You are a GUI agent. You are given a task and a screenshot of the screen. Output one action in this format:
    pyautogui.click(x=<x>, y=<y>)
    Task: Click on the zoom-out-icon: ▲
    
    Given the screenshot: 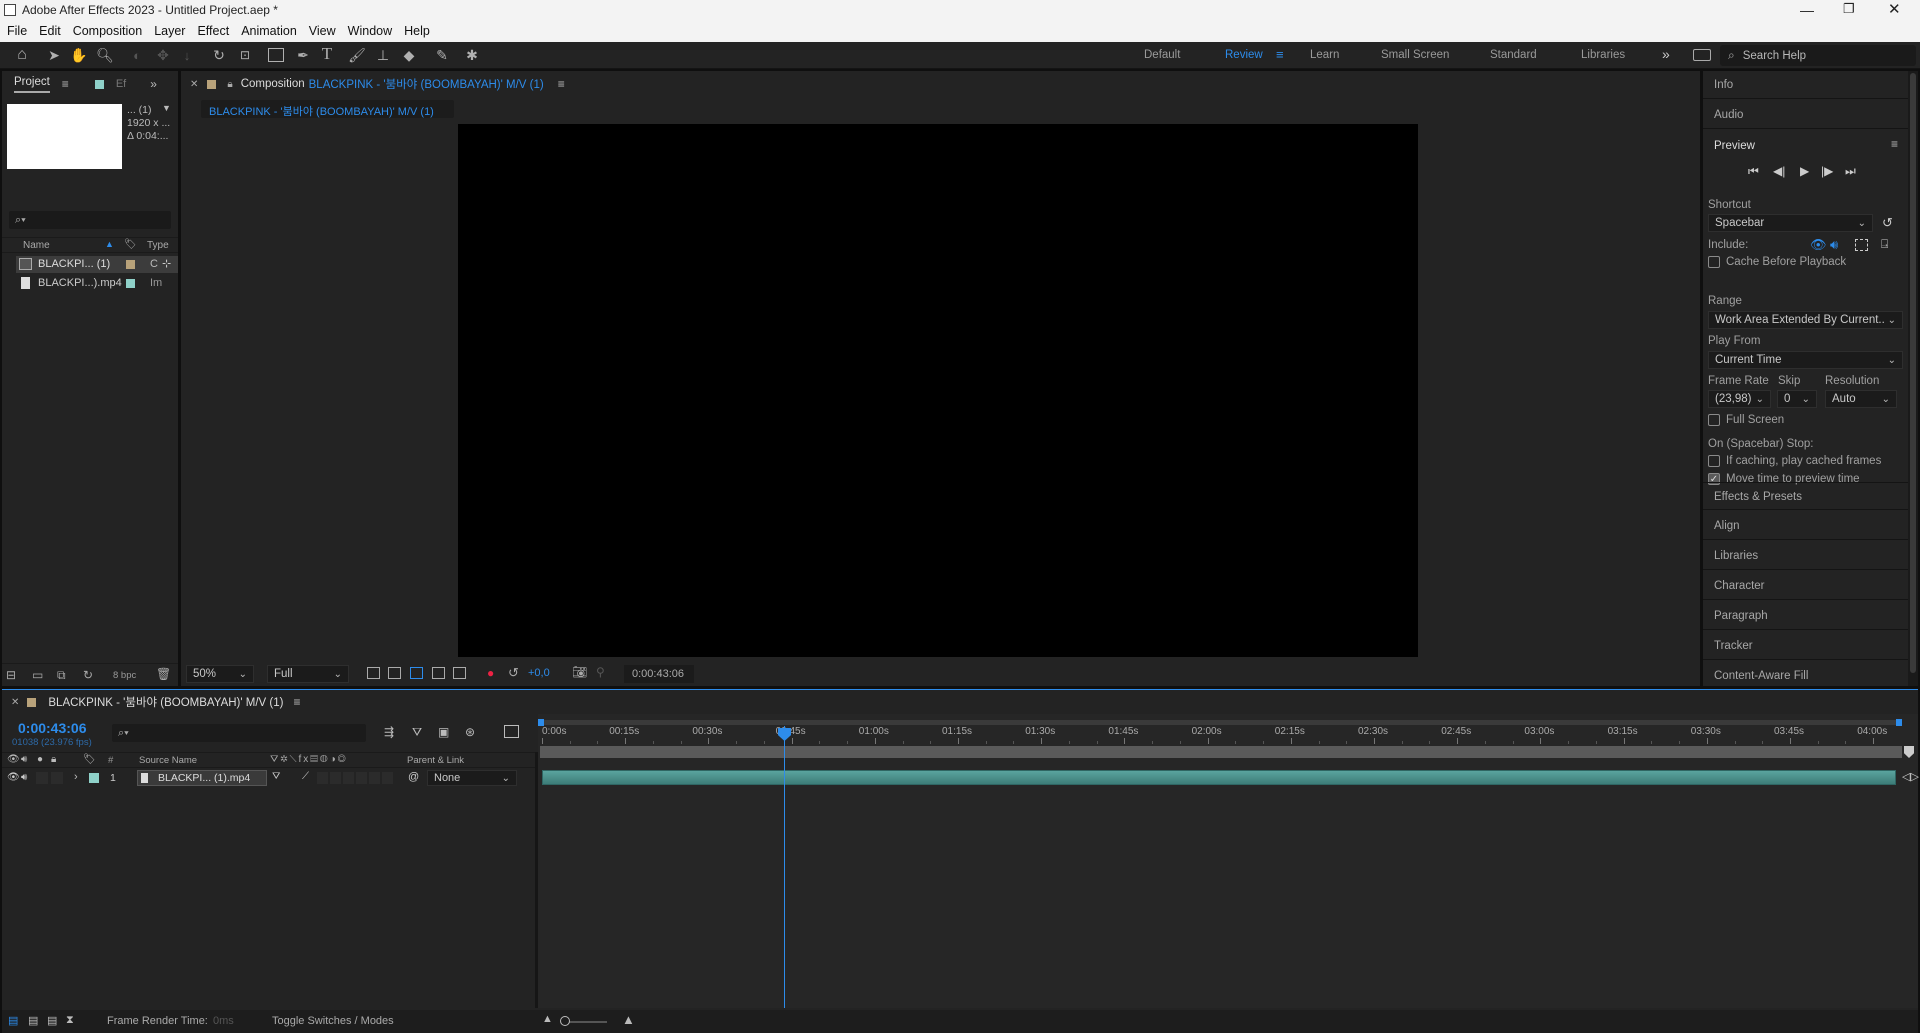 What is the action you would take?
    pyautogui.click(x=547, y=1019)
    